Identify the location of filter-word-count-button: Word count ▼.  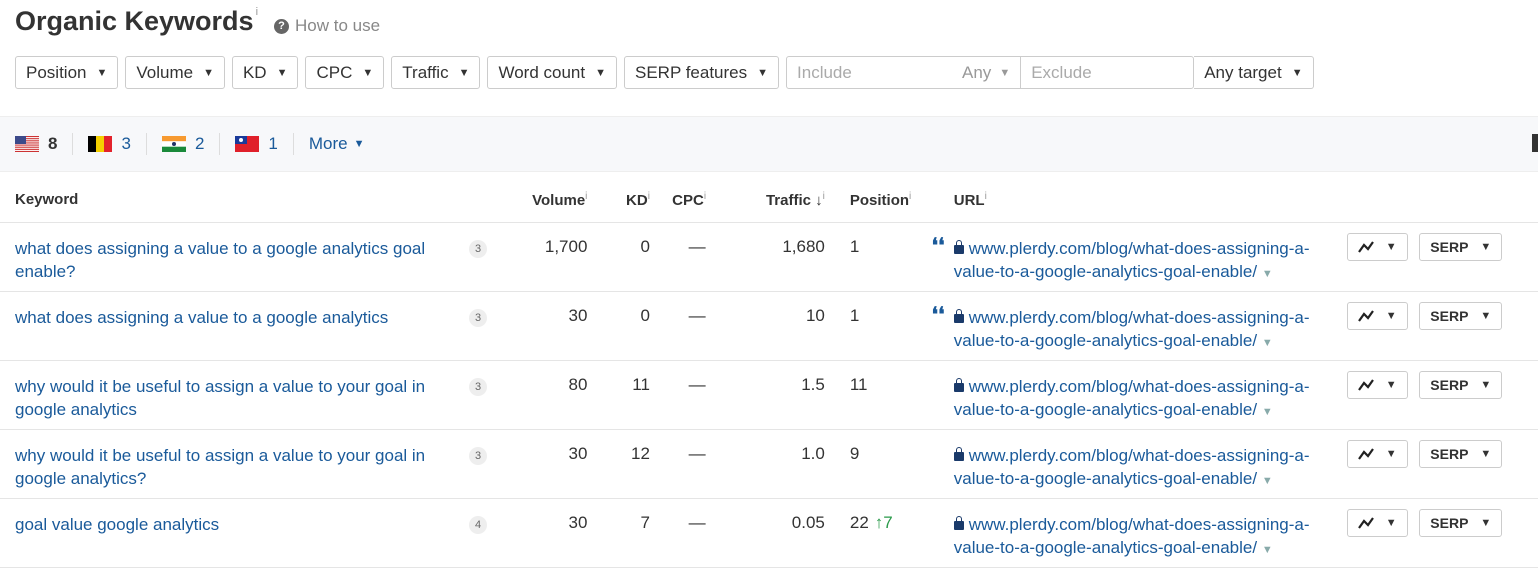
(552, 72).